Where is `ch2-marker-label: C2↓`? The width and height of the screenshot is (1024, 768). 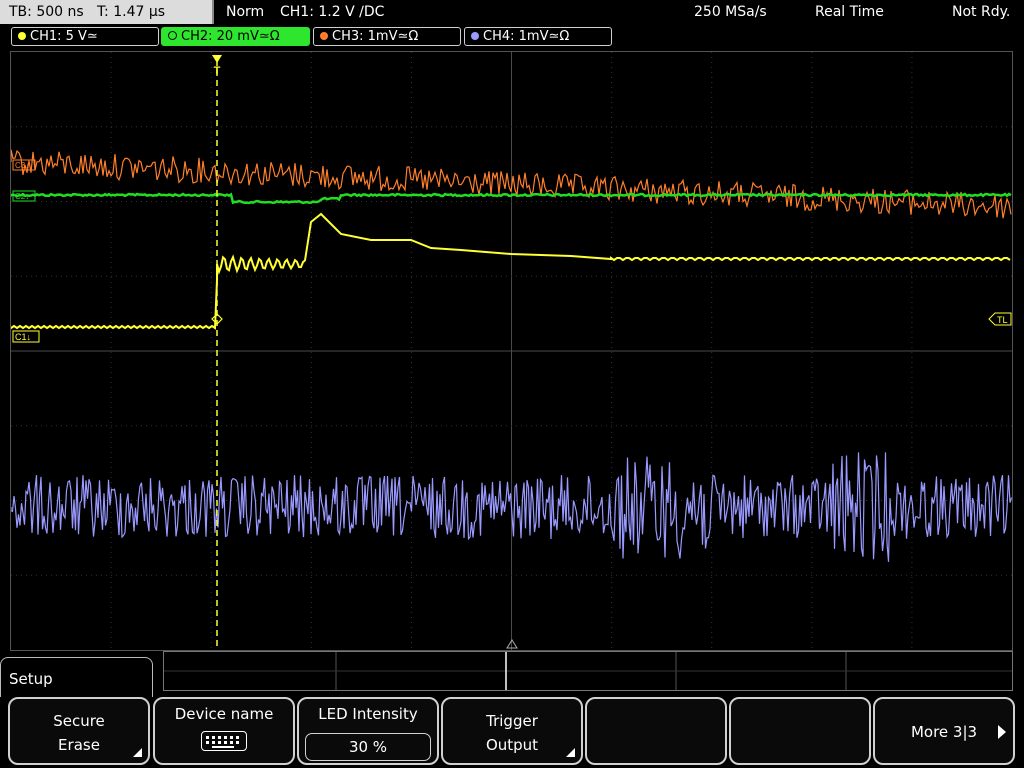 ch2-marker-label: C2↓ is located at coordinates (22, 196).